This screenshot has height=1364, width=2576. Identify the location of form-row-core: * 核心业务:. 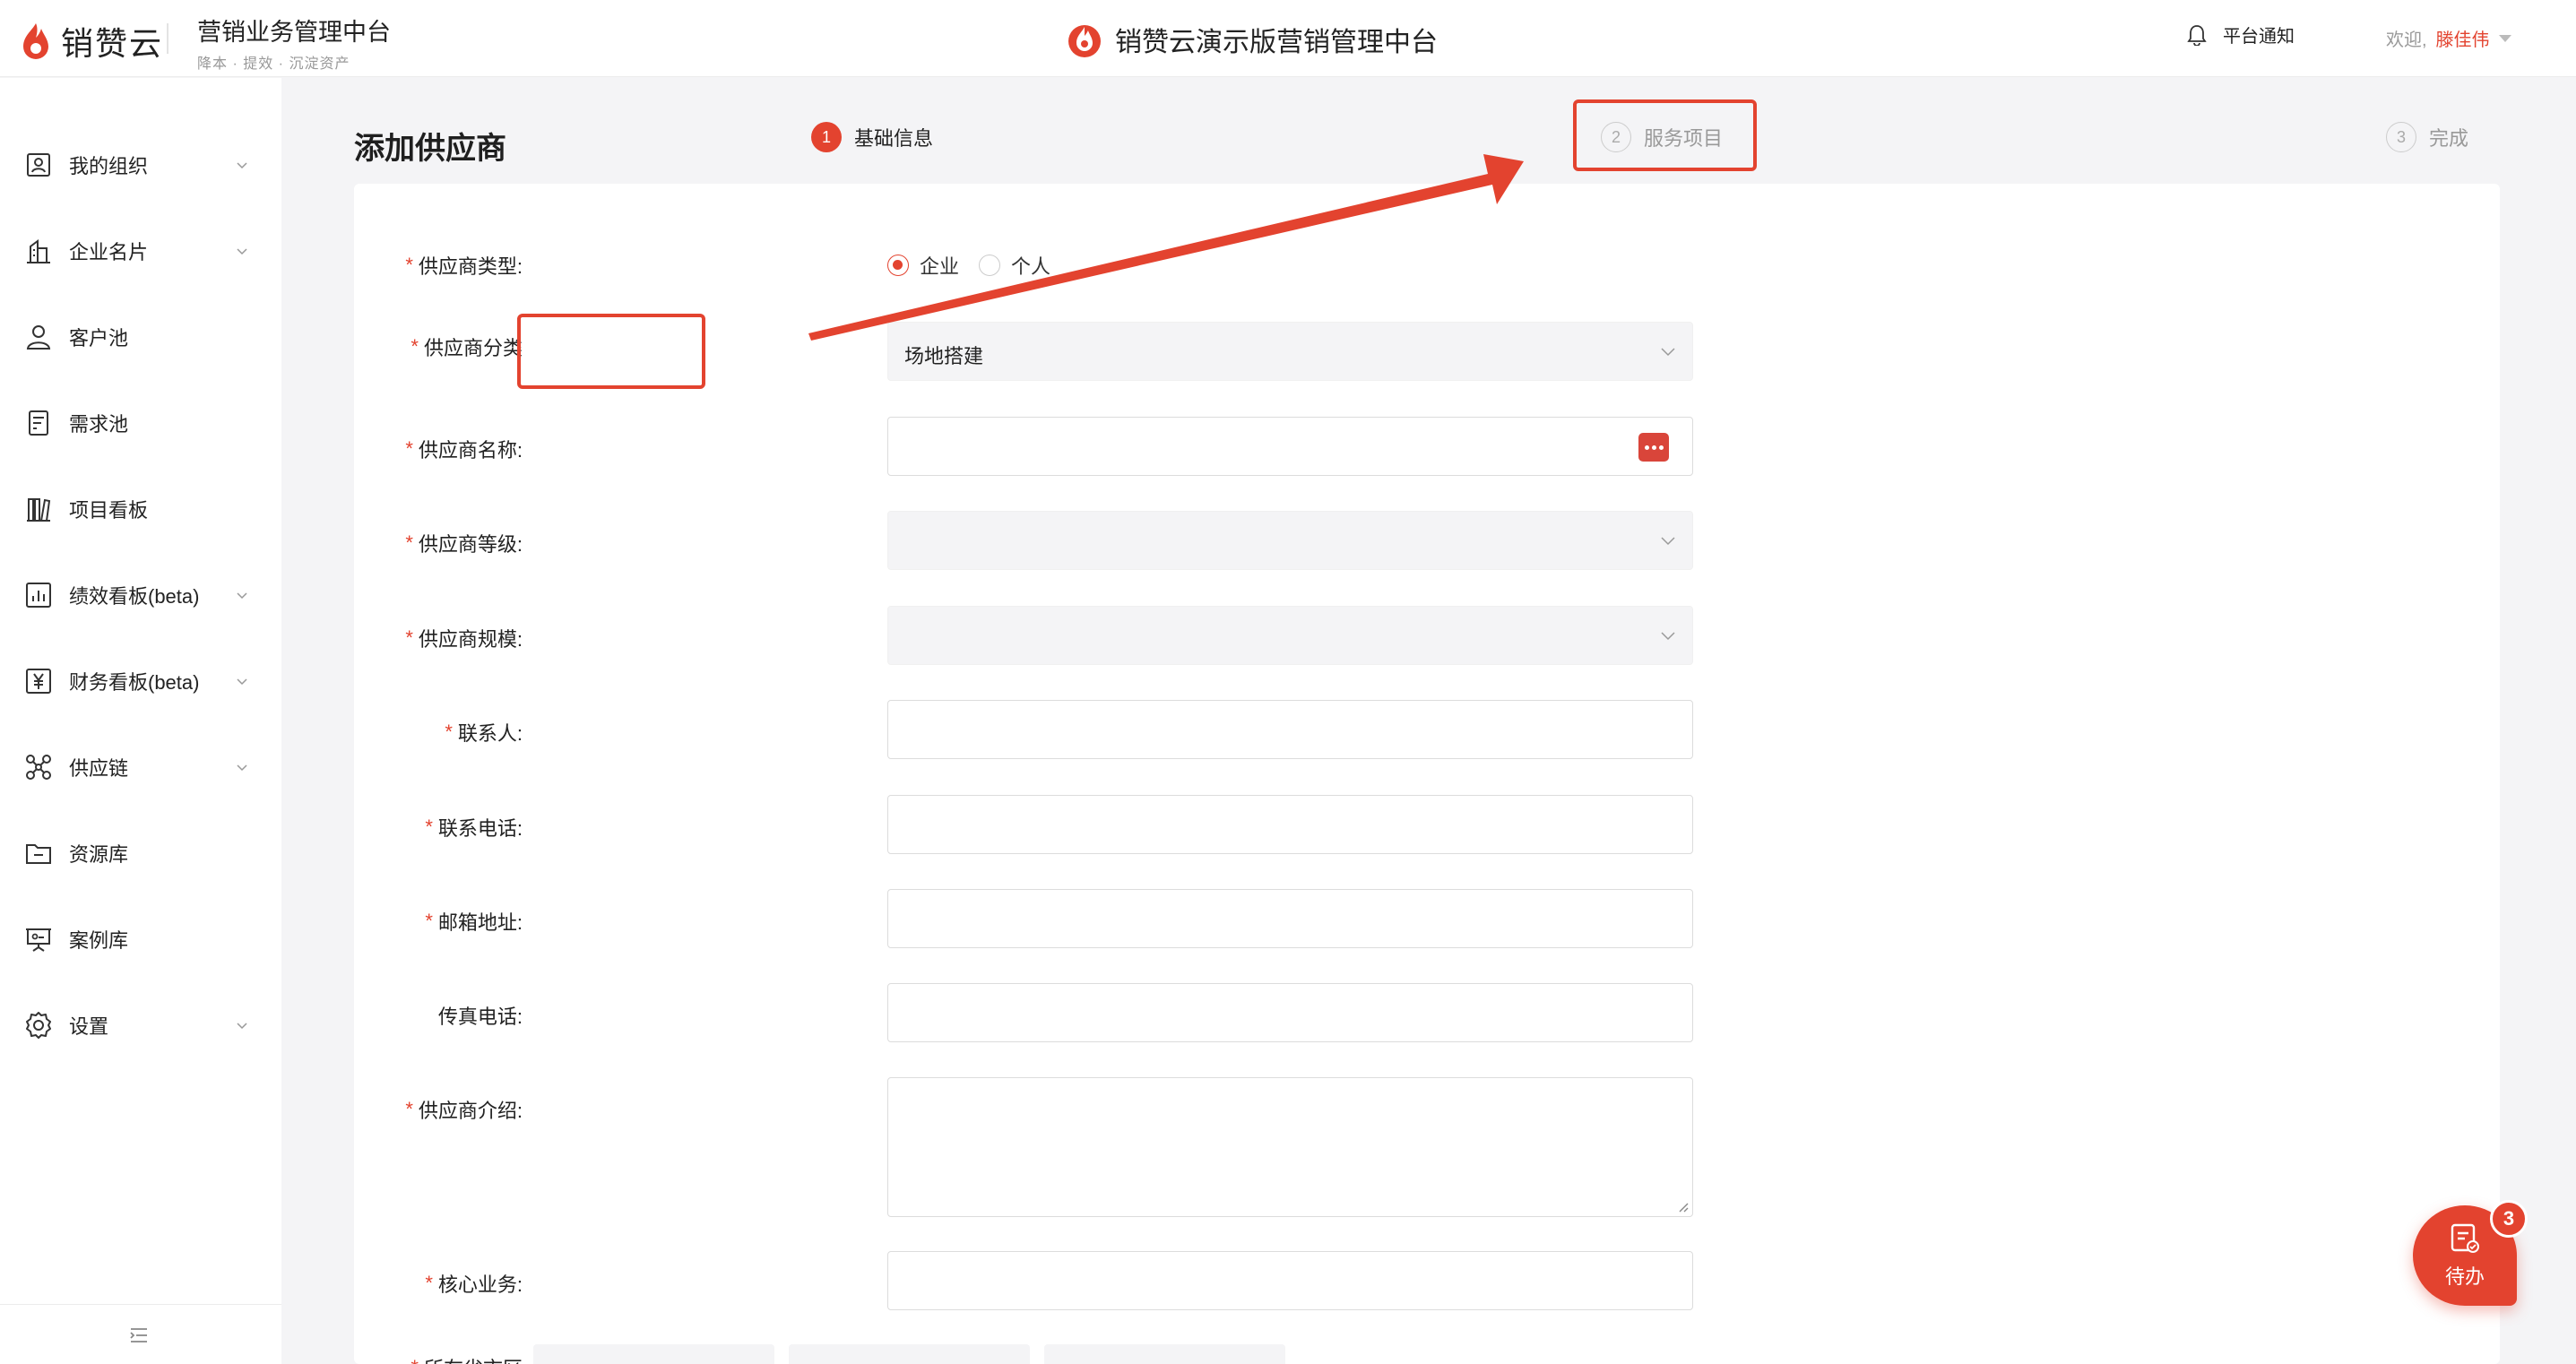
(1023, 1280).